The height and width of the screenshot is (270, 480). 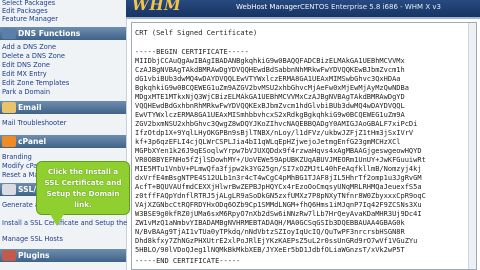 I want to click on sidebar-link-mail-troubleshooter: Mail Troubleshooter, so click(x=34, y=123).